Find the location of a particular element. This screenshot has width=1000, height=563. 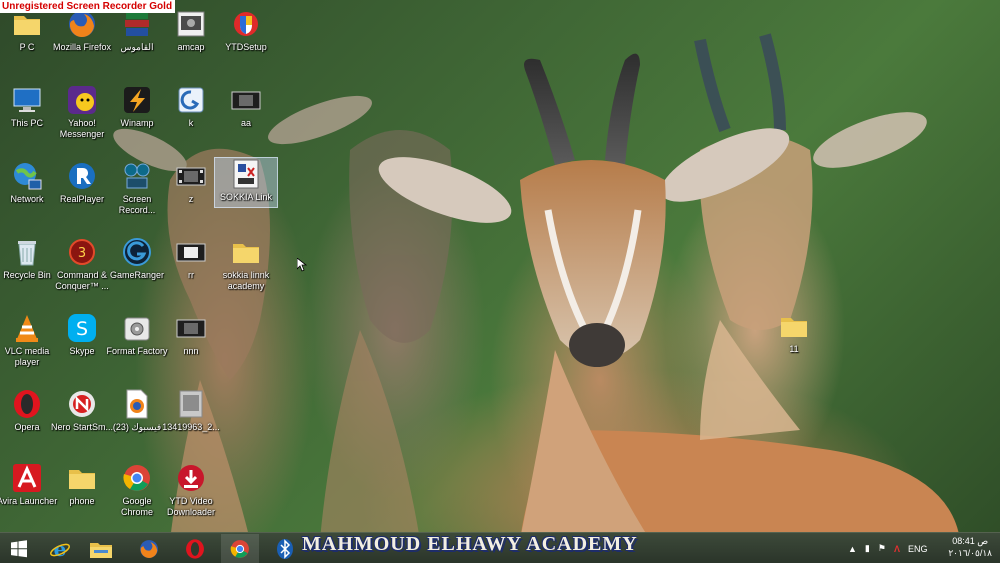

action-center-flag-icon: ⚑ is located at coordinates (882, 548).